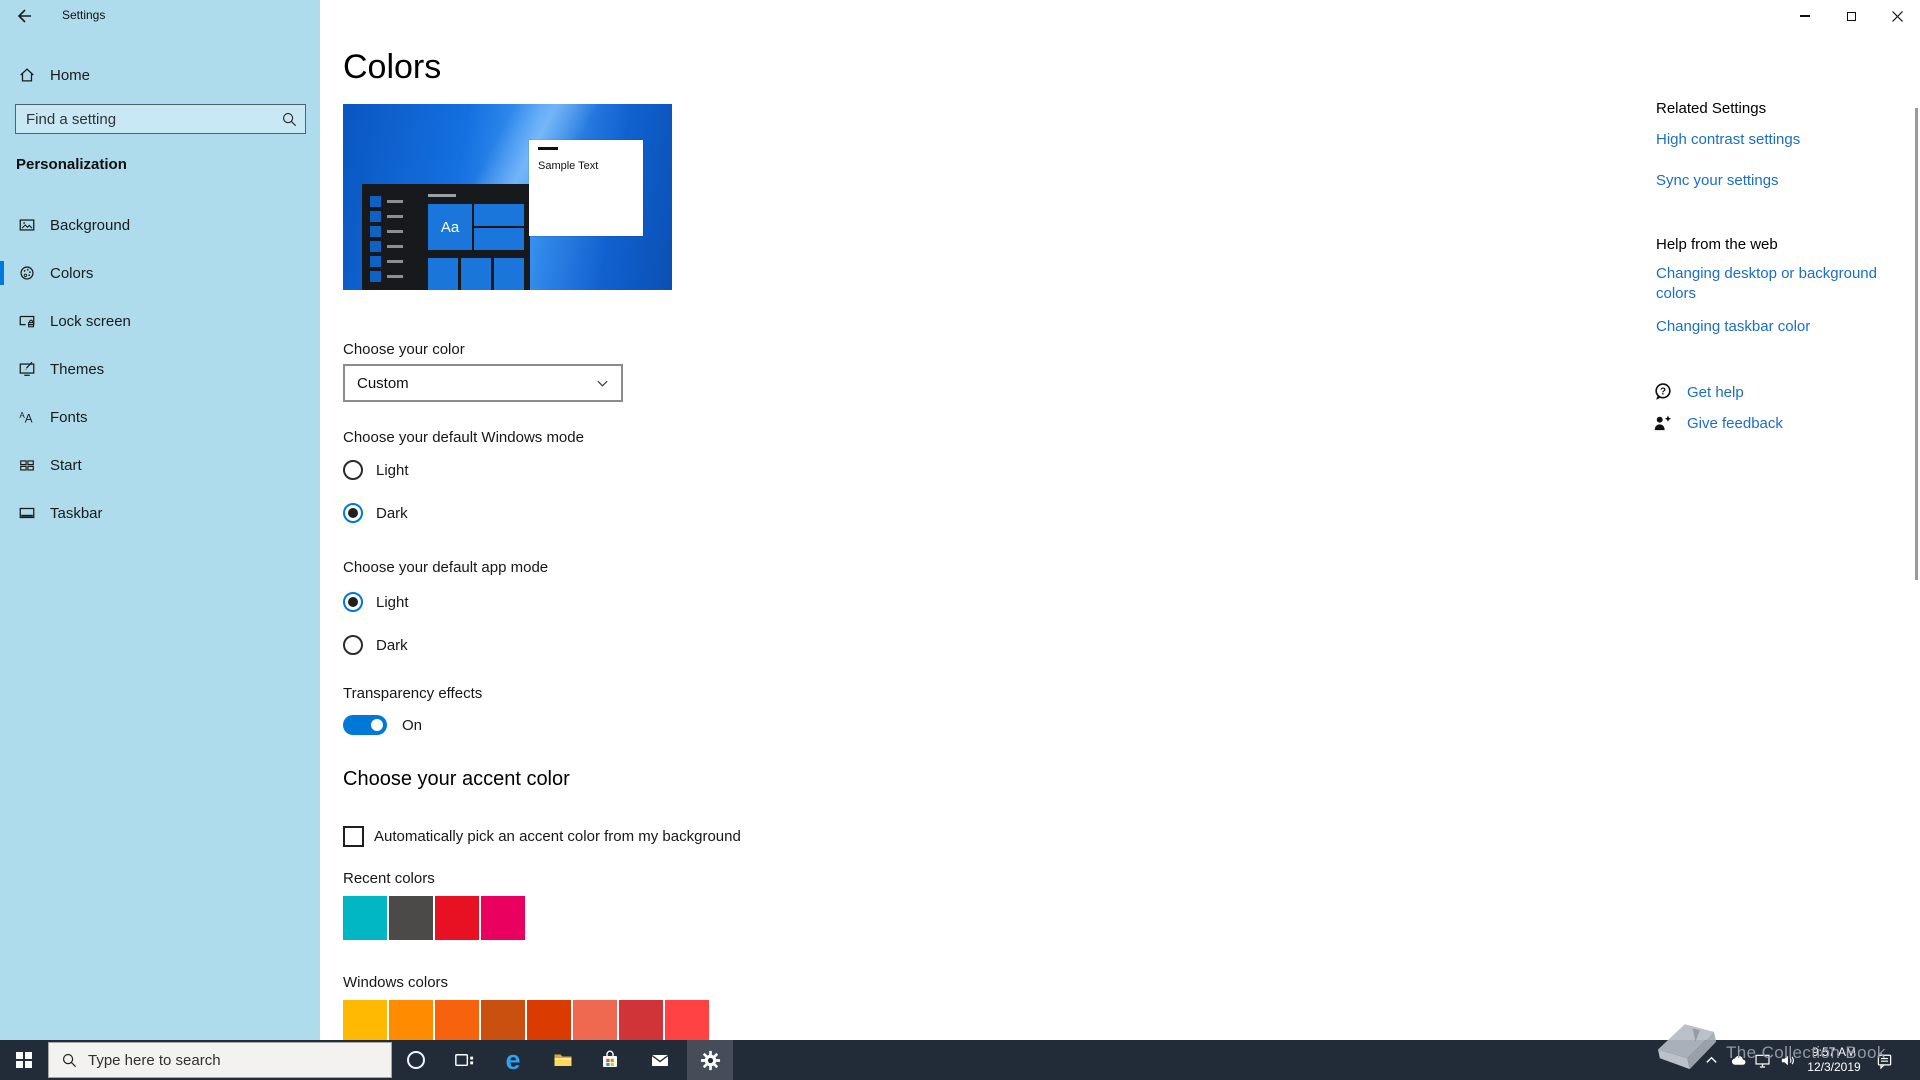  What do you see at coordinates (1774, 284) in the screenshot?
I see `link-changing-desktop-colors: Changing desktop or background colors` at bounding box center [1774, 284].